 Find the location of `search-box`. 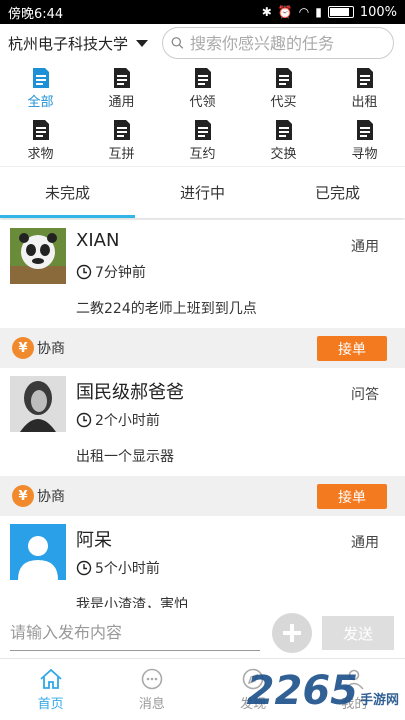

search-box is located at coordinates (278, 43).